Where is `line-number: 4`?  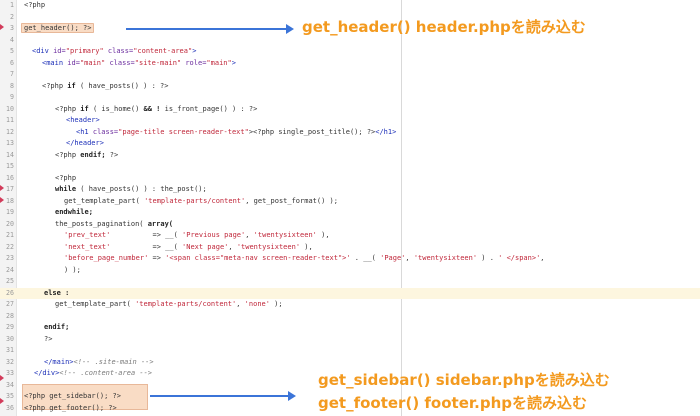 line-number: 4 is located at coordinates (12, 39).